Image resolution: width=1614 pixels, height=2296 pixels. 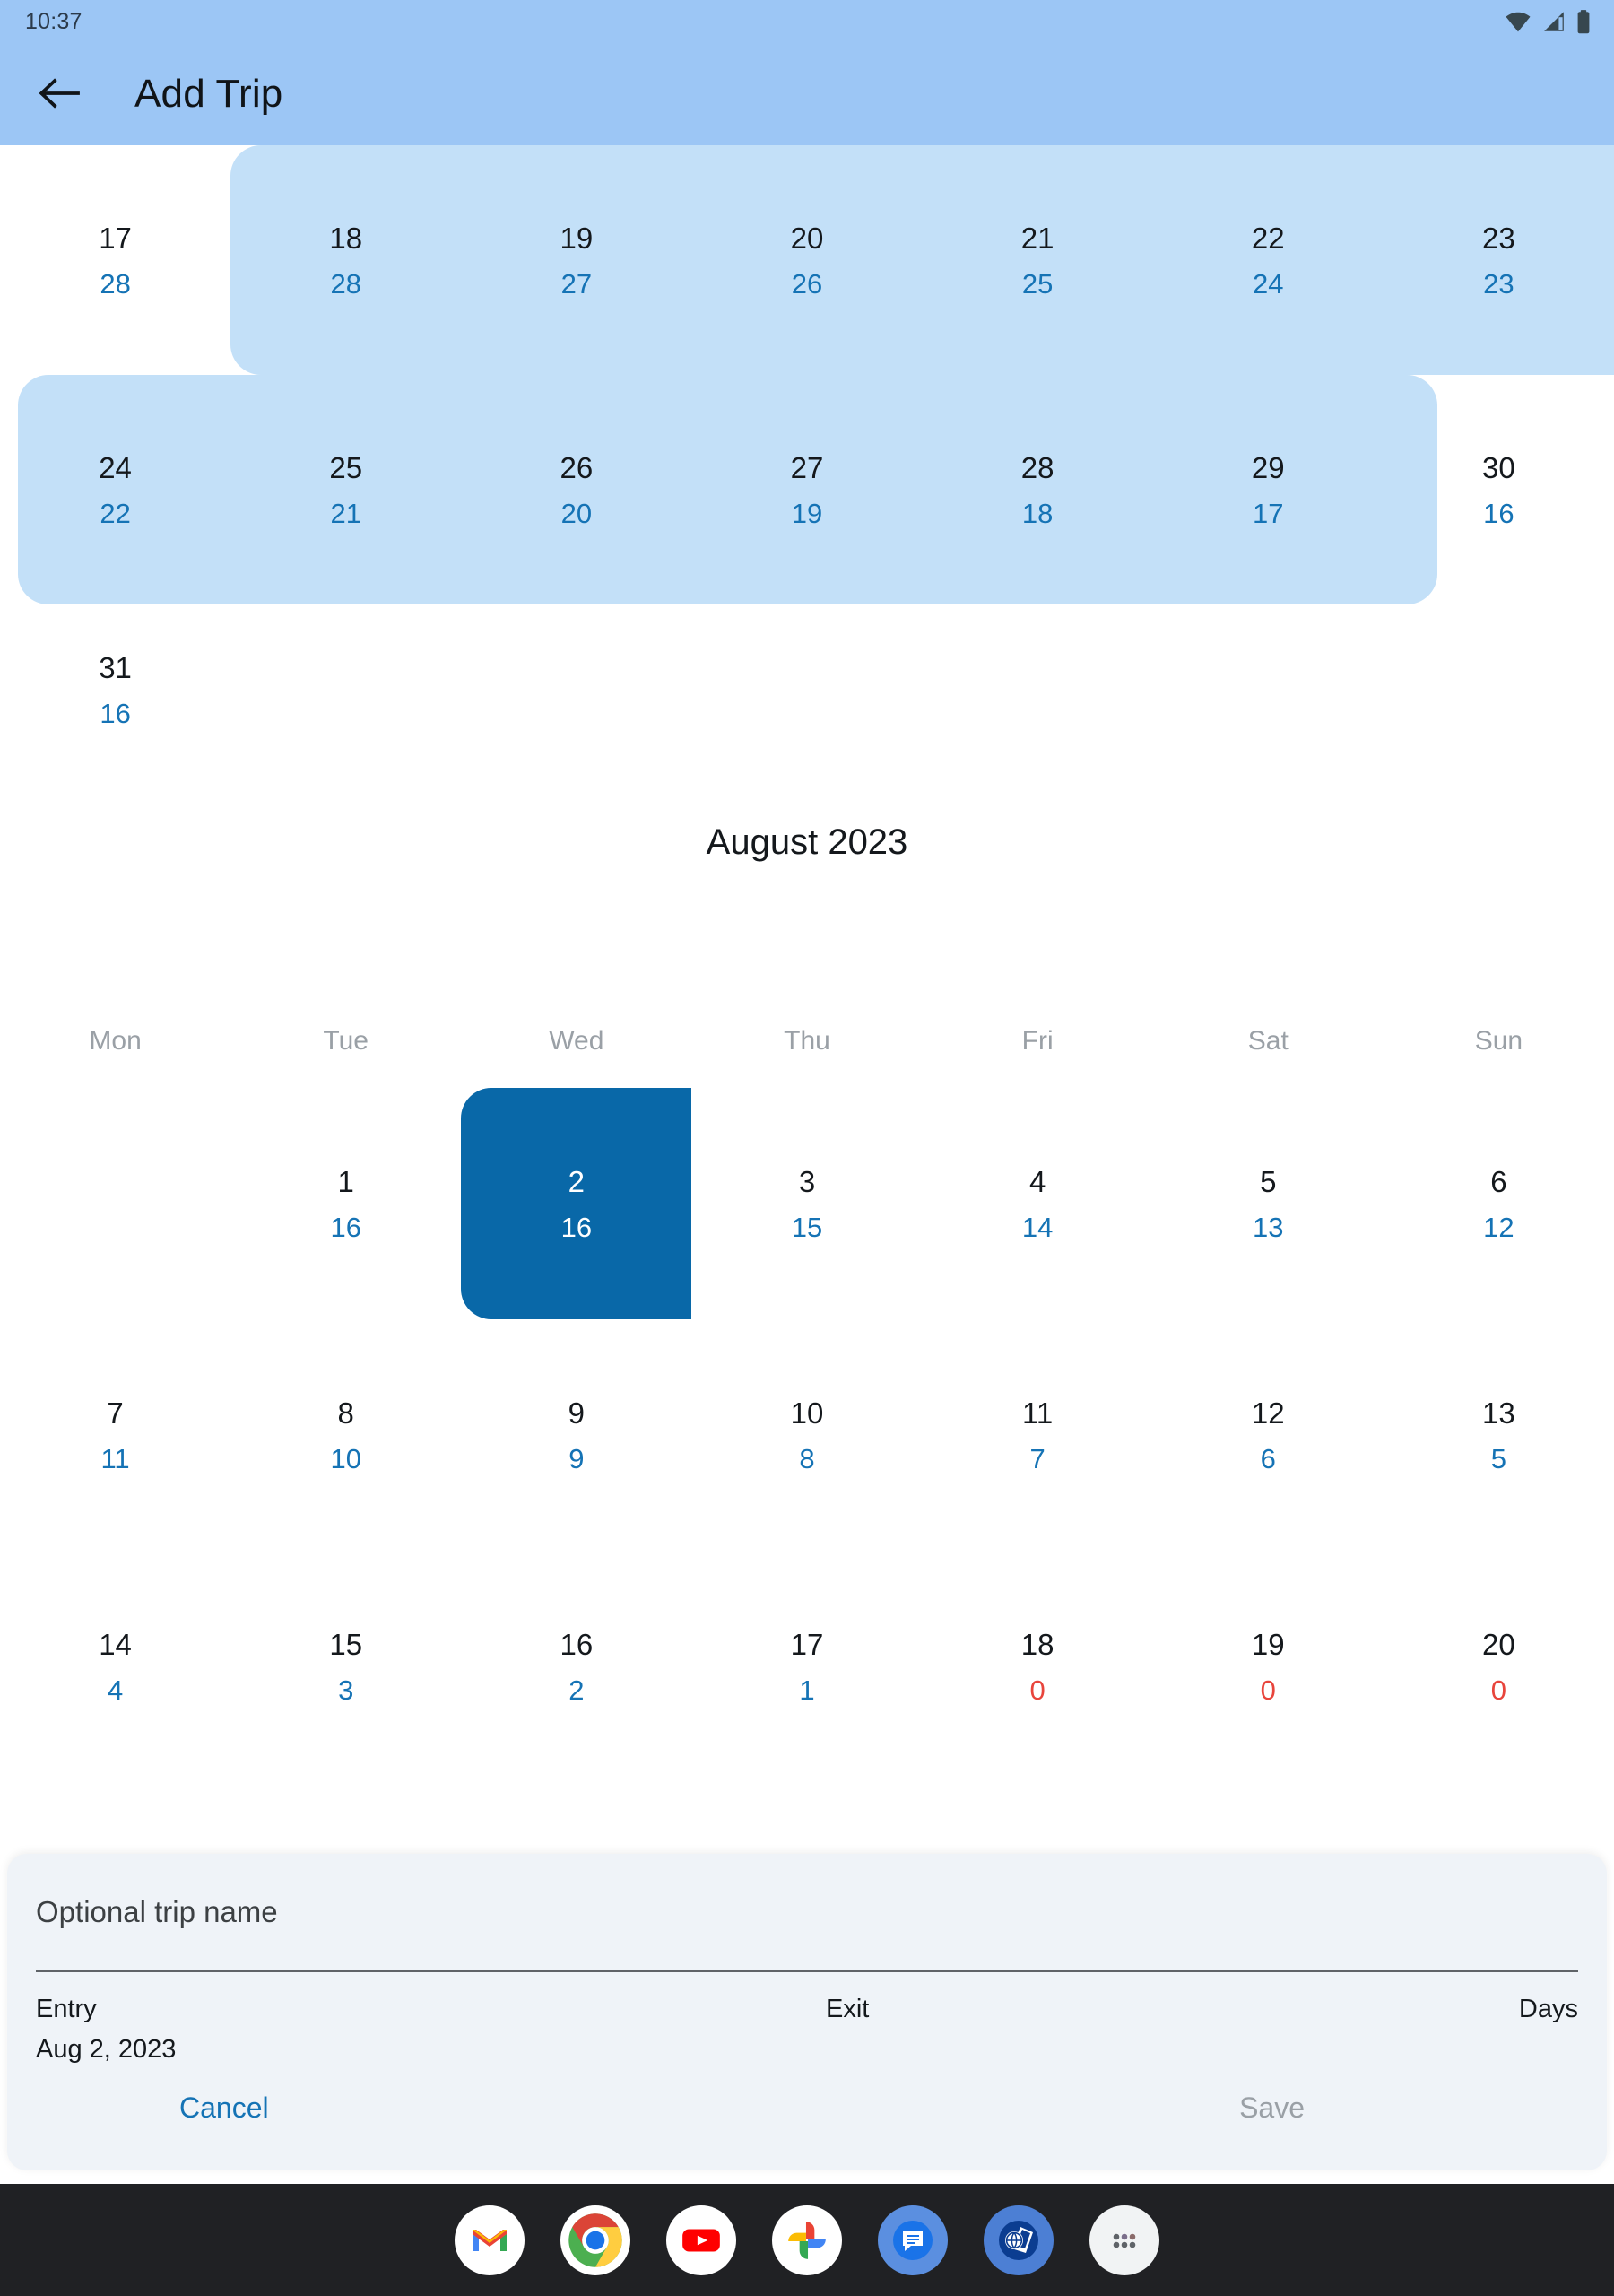 I want to click on calendar-day: 23 23, so click(x=1499, y=260).